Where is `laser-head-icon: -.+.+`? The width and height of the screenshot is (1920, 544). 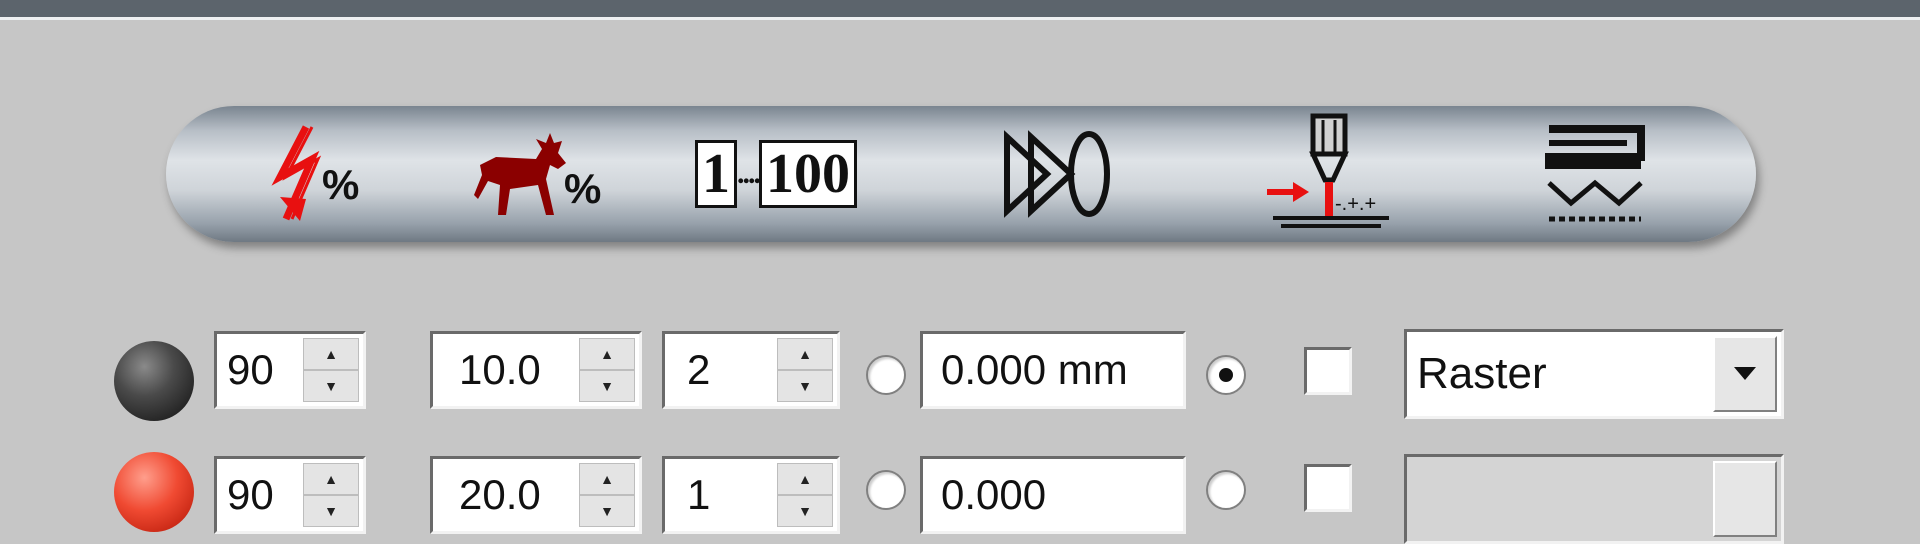
laser-head-icon: -.+.+ is located at coordinates (1328, 170).